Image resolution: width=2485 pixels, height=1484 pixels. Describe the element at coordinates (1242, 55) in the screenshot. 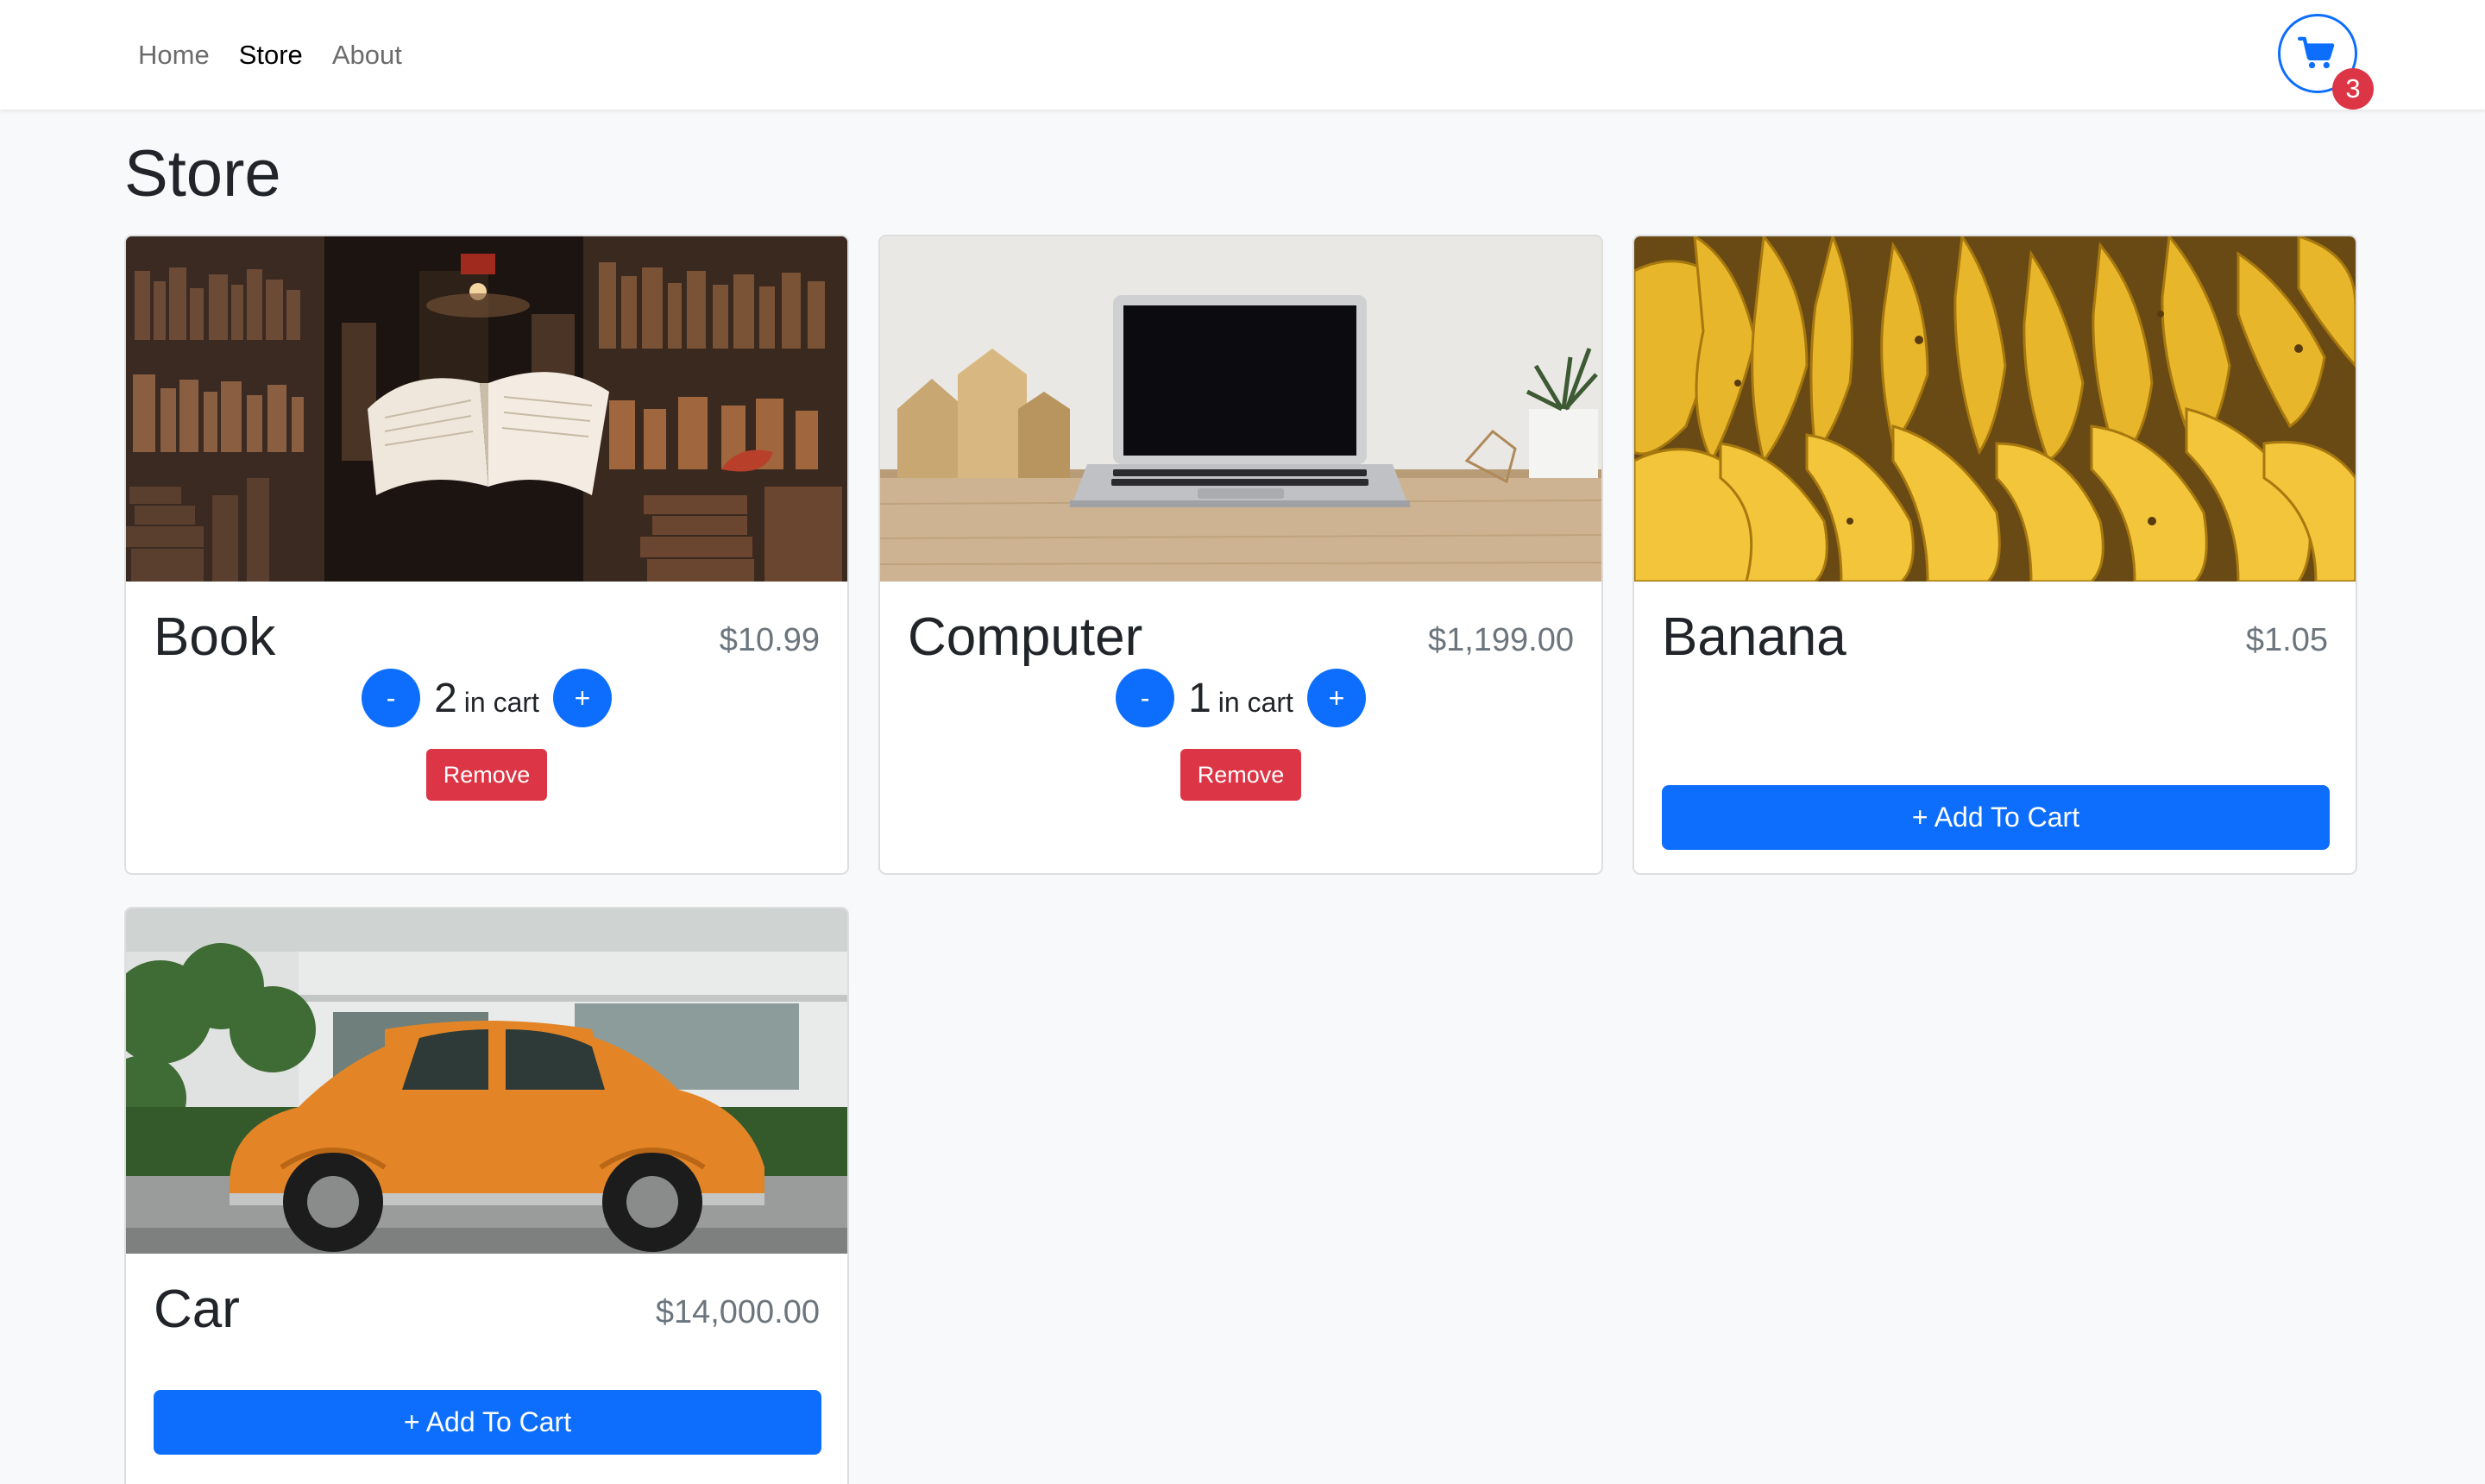

I see `navbar: Home Store About 3` at that location.